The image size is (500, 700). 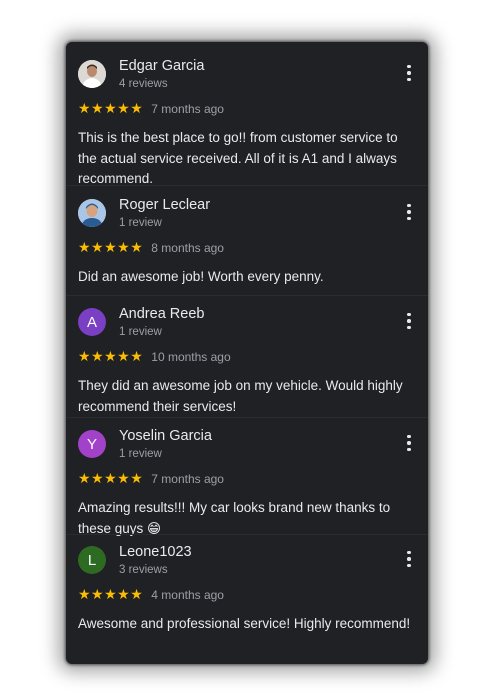 I want to click on reviewer-name: Yoselin Garcia, so click(x=165, y=436).